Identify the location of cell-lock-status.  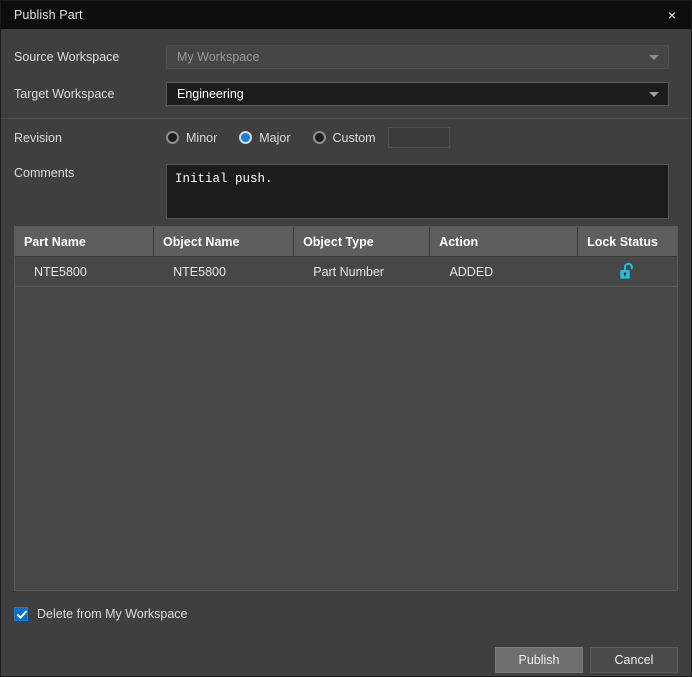
(627, 271).